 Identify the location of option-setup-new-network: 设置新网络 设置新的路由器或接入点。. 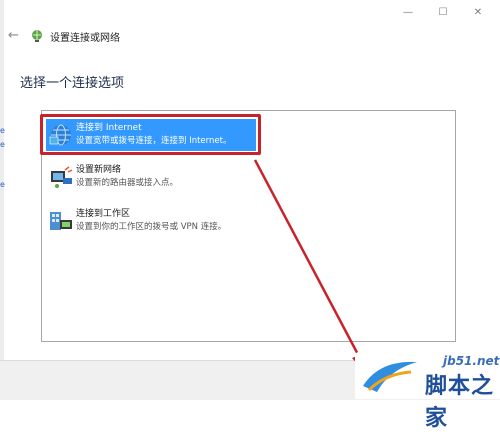
(151, 177).